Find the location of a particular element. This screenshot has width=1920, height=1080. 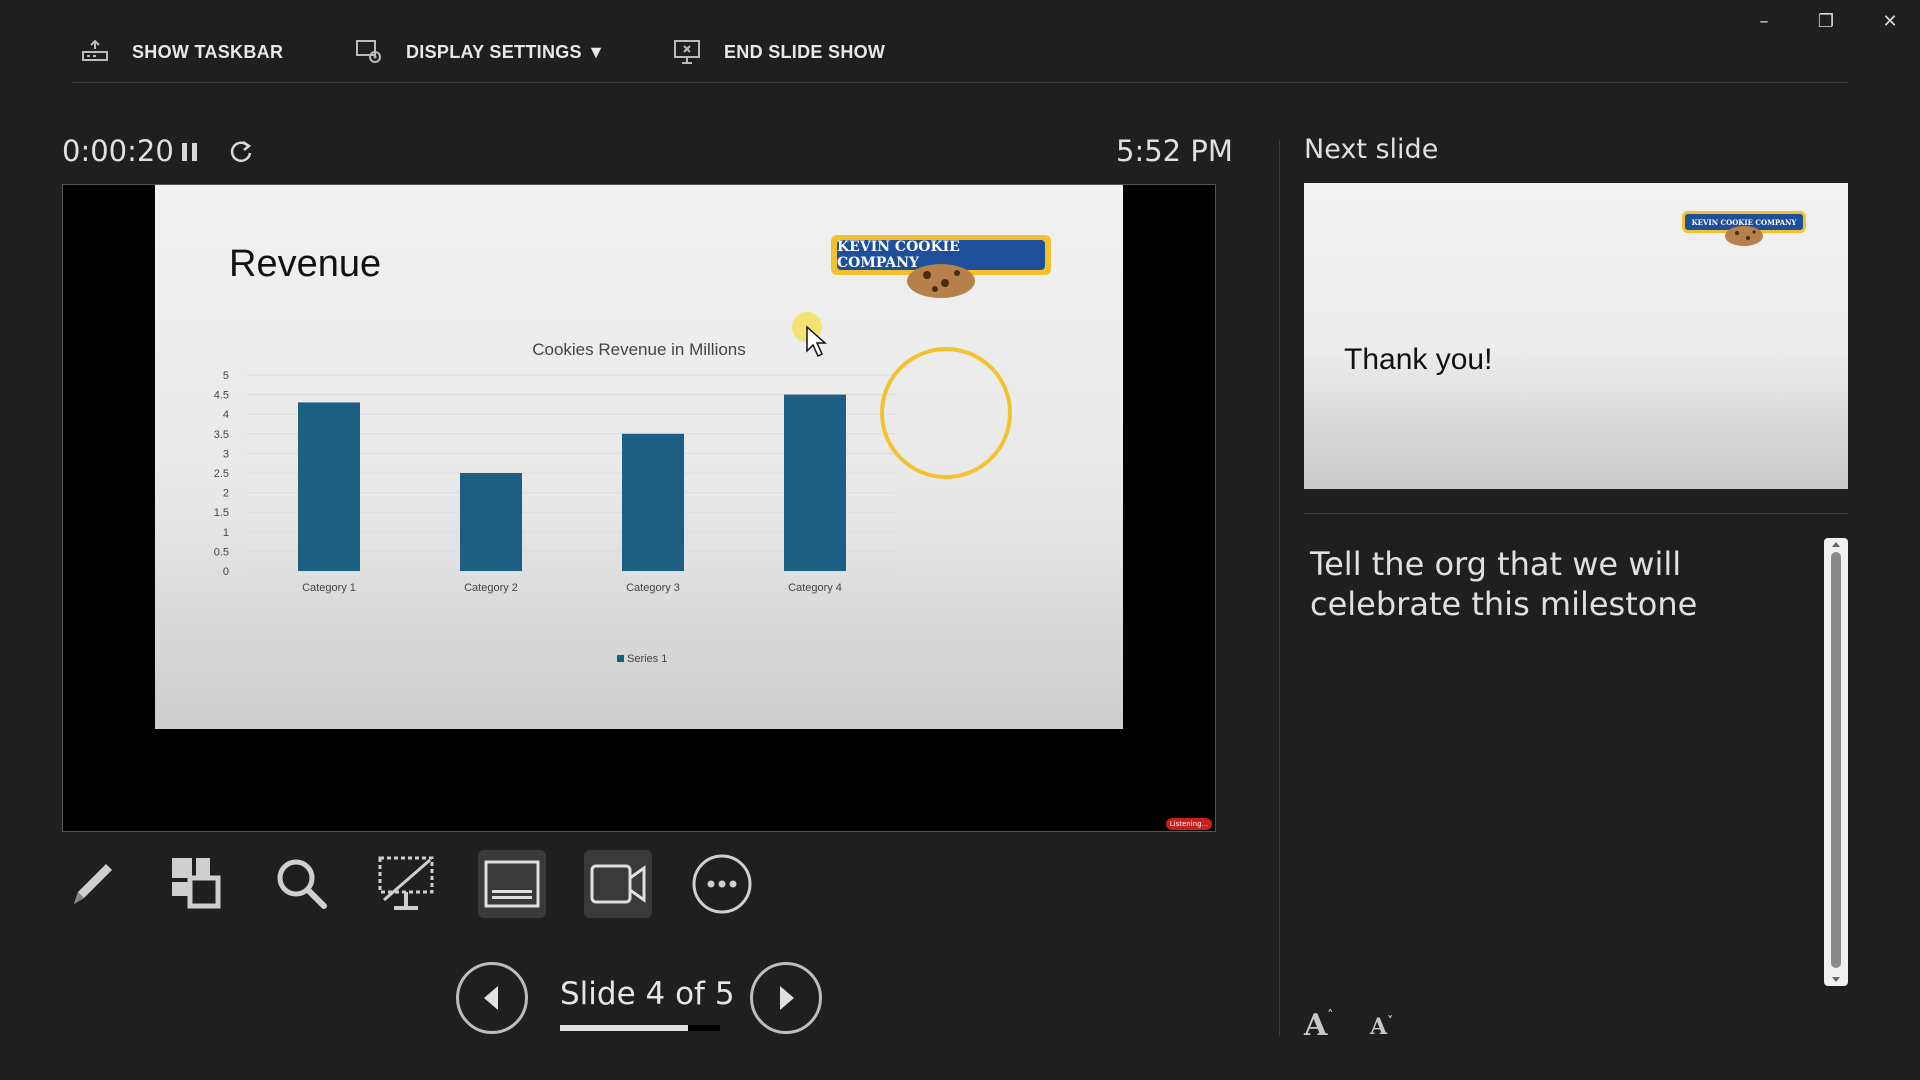

chart-title: Cookies Revenue in Millions is located at coordinates (639, 349).